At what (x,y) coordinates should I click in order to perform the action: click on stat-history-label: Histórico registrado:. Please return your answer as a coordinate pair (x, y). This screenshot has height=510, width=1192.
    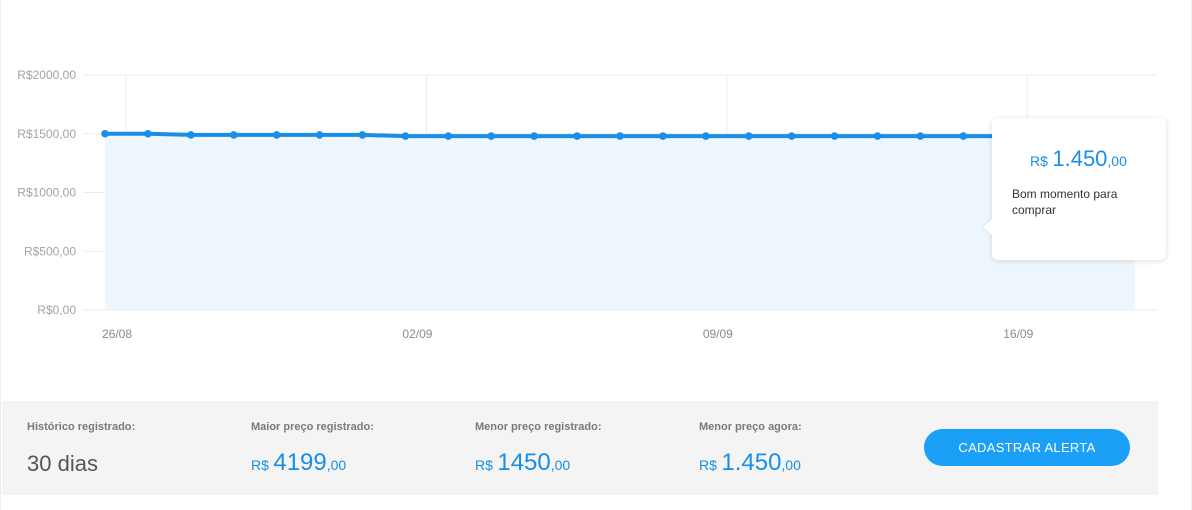
    Looking at the image, I should click on (81, 427).